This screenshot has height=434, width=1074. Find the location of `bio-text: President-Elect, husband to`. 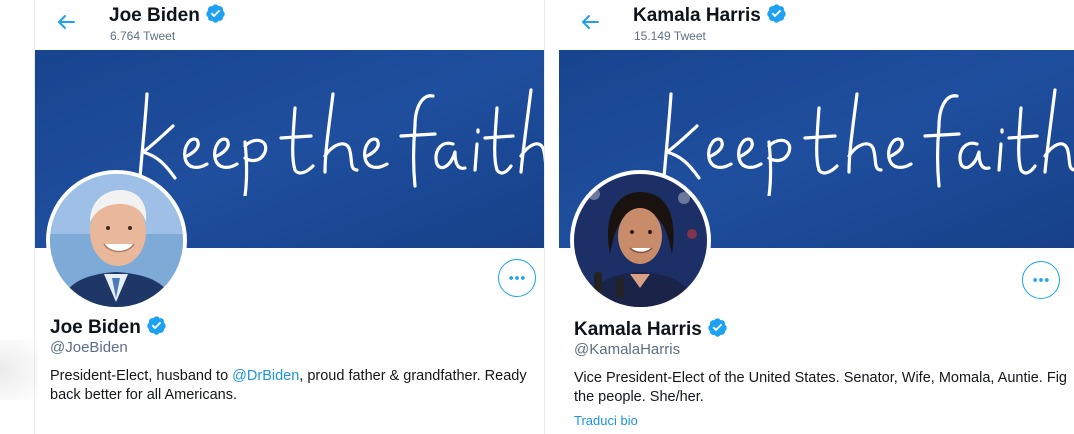

bio-text: President-Elect, husband to is located at coordinates (141, 376).